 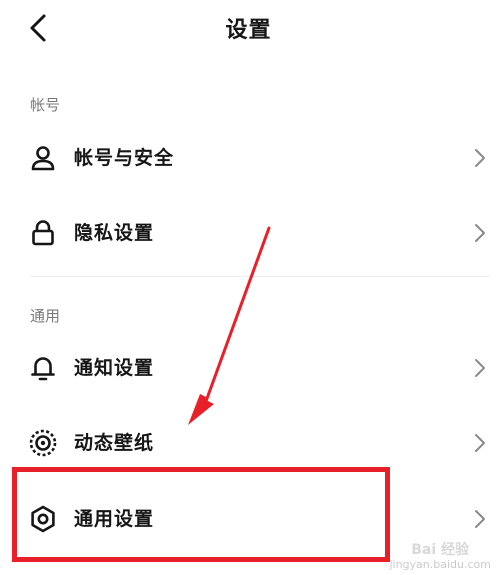 What do you see at coordinates (45, 316) in the screenshot?
I see `section-label-general: 通用` at bounding box center [45, 316].